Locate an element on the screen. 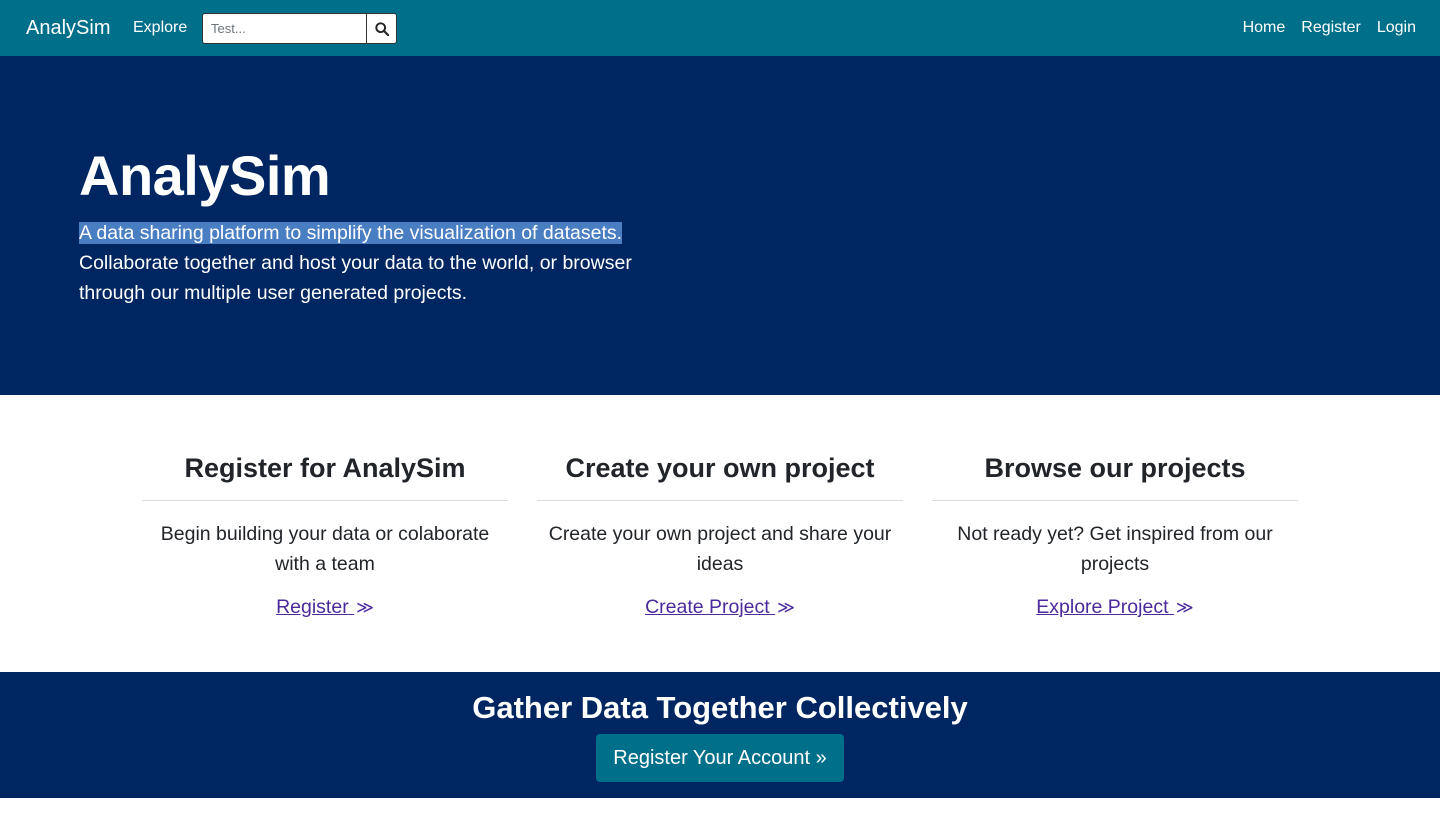 This screenshot has height=836, width=1440. nav-explore-link: Explore is located at coordinates (160, 28).